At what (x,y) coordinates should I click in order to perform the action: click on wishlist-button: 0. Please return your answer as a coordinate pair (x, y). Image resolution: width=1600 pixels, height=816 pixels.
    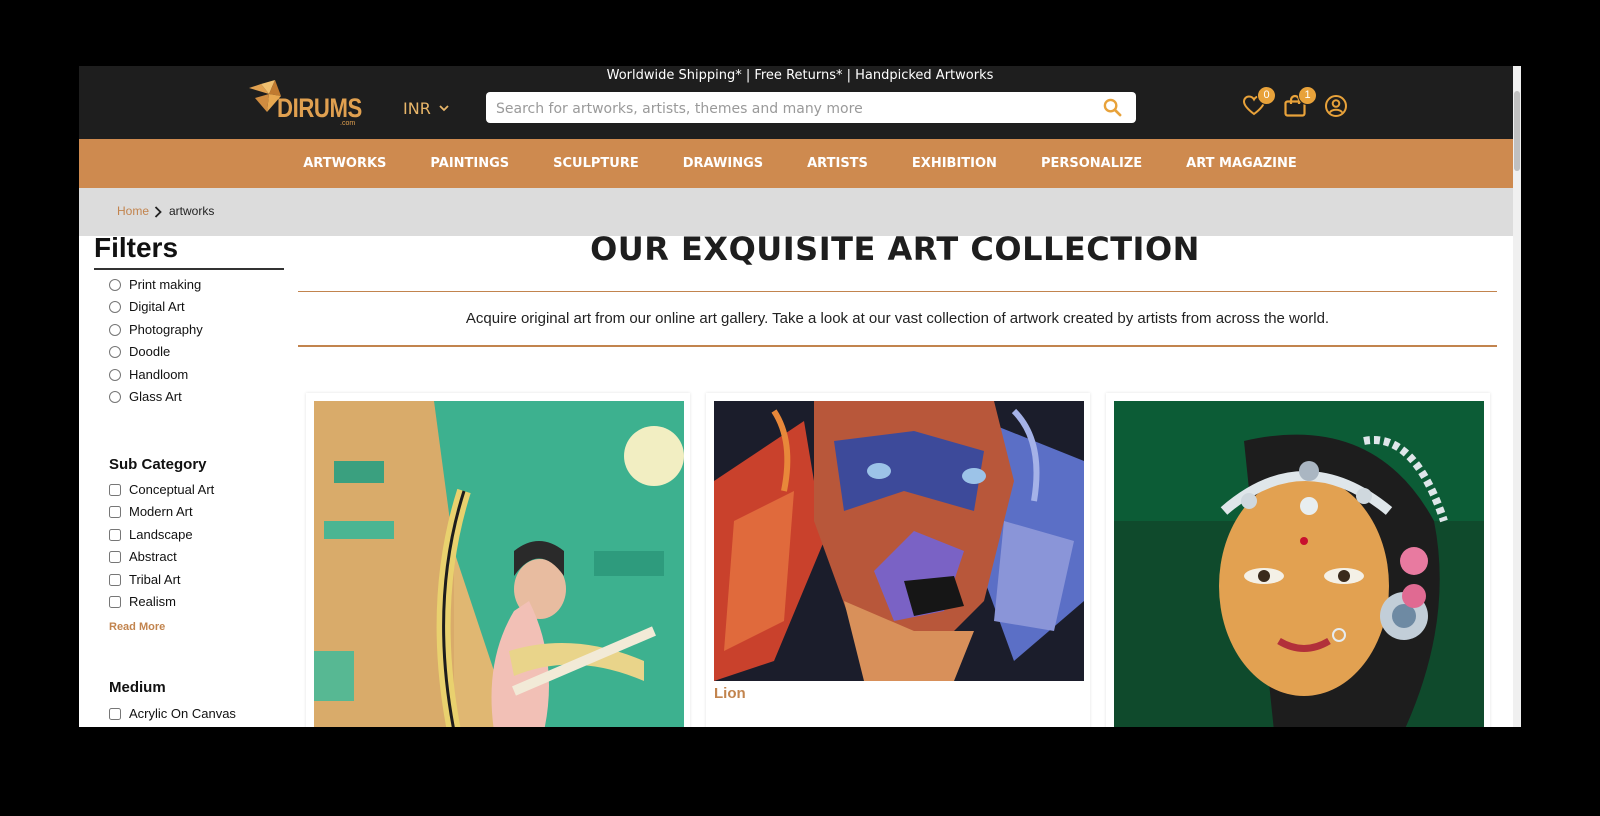
    Looking at the image, I should click on (1259, 103).